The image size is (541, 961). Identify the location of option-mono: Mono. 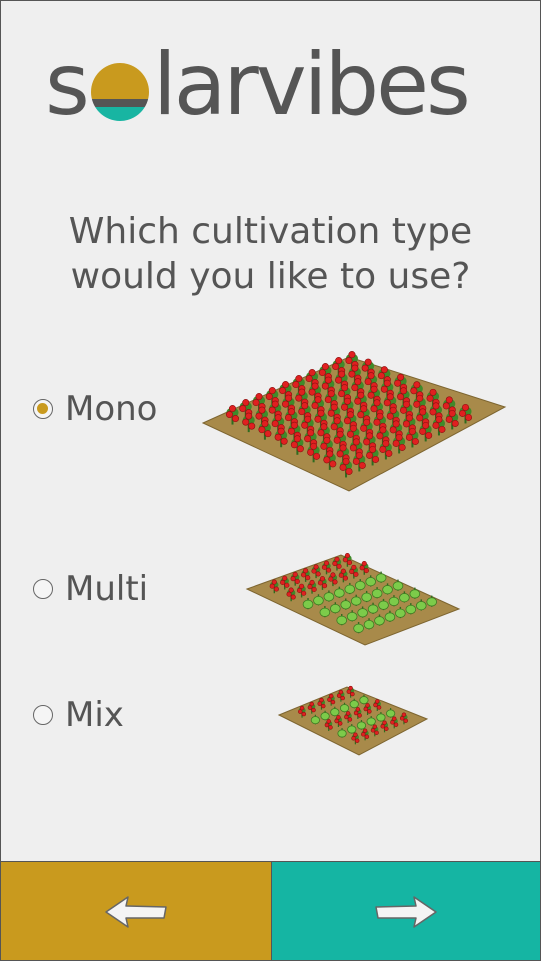
(95, 409).